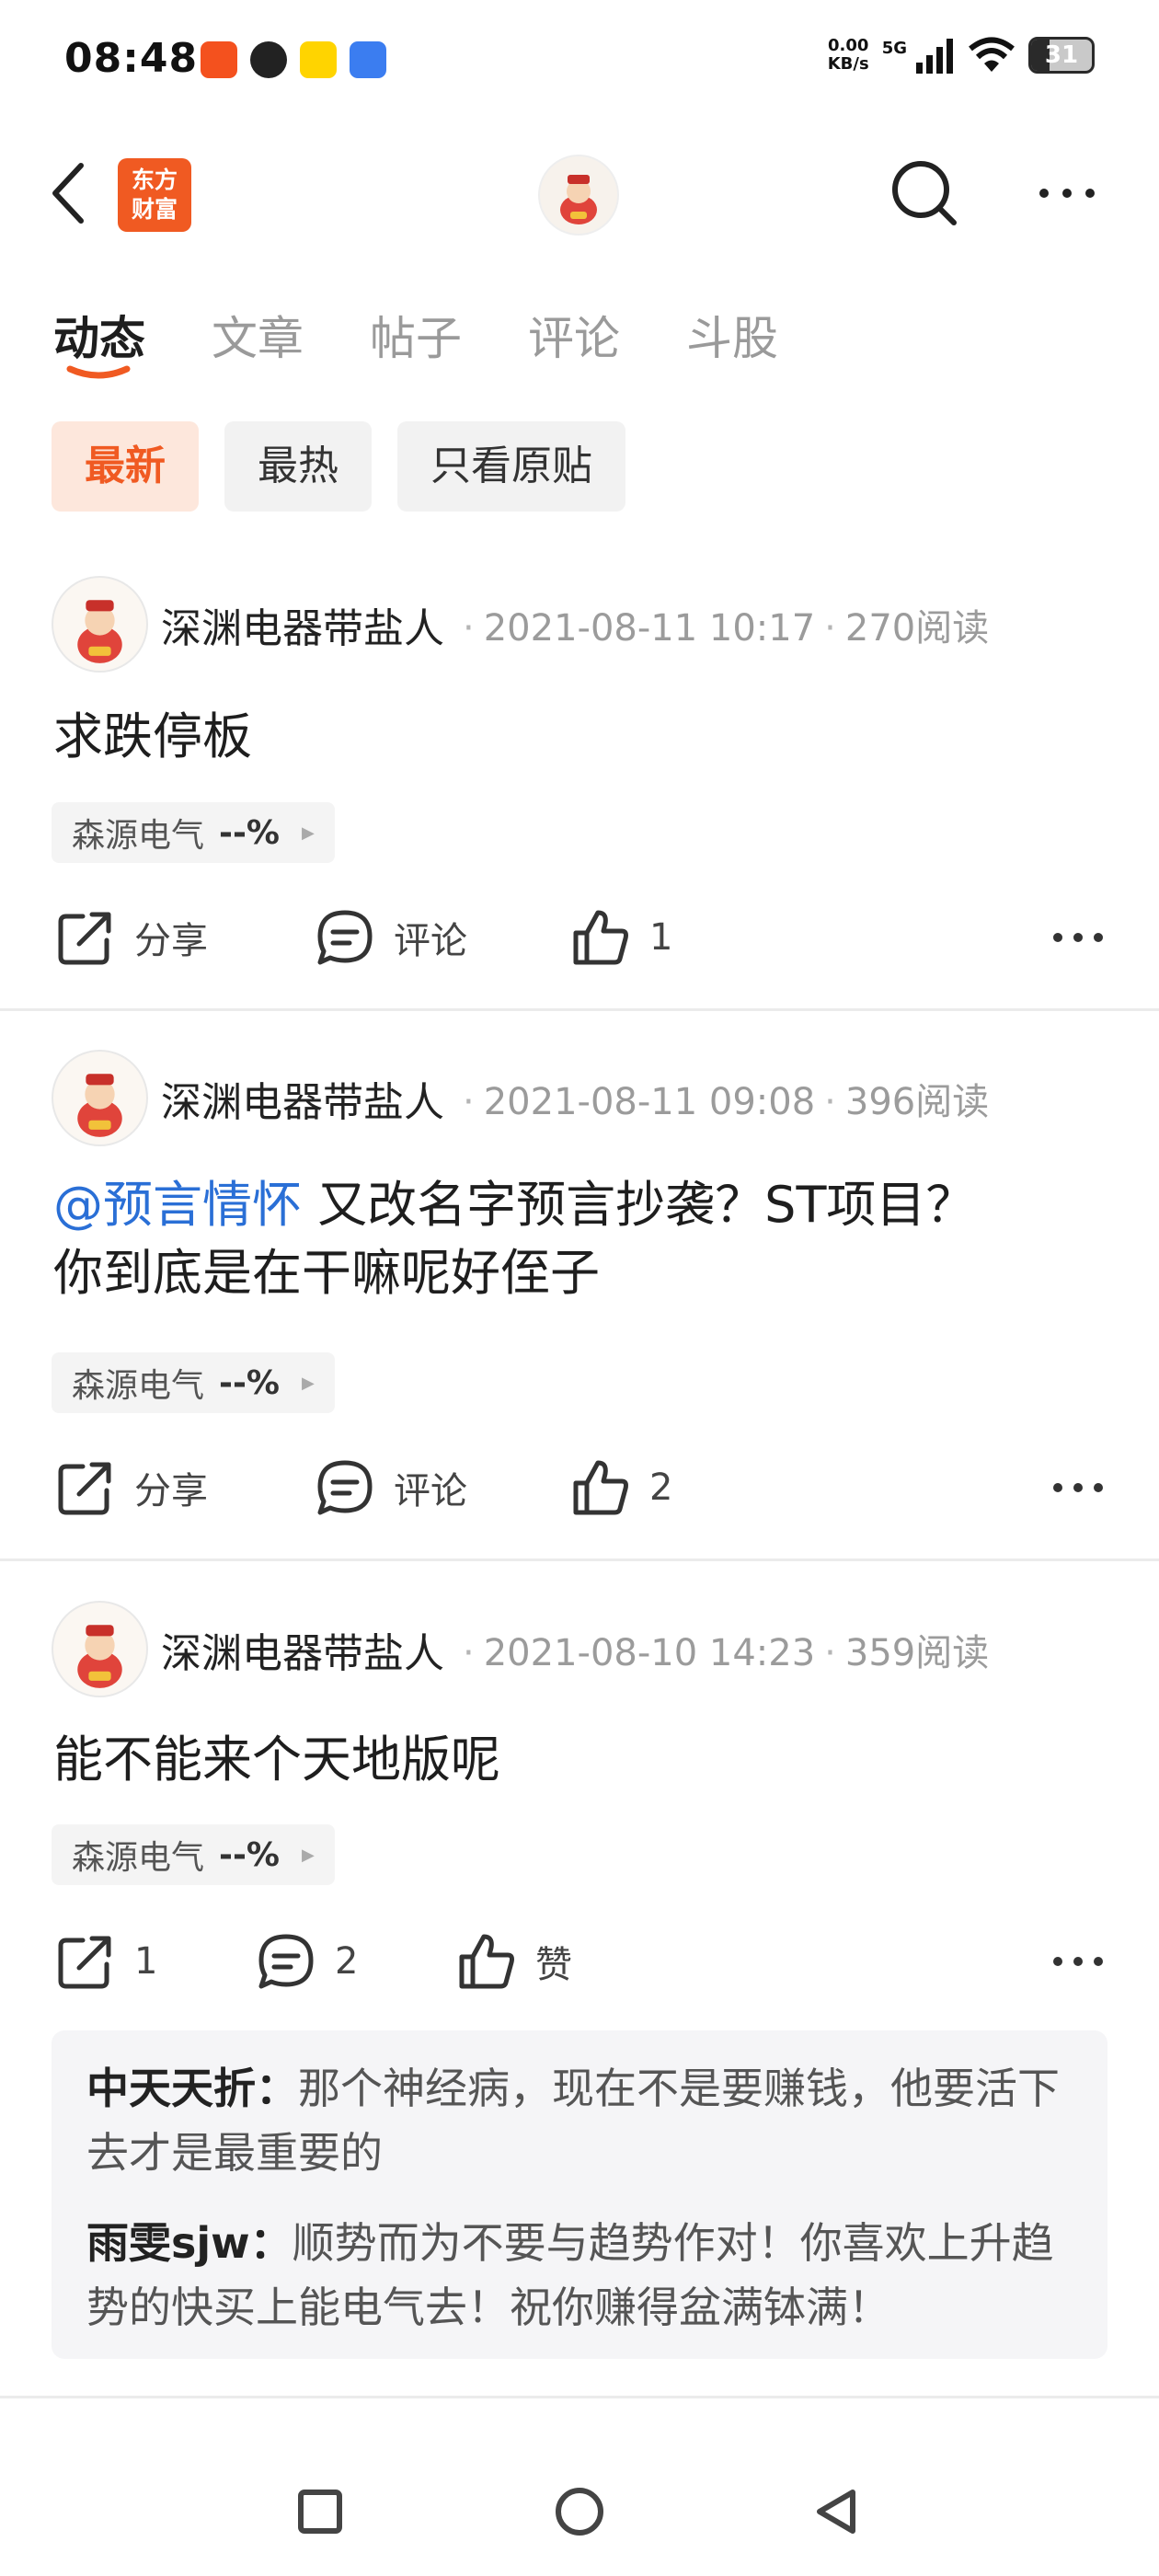 The height and width of the screenshot is (2576, 1159). Describe the element at coordinates (992, 54) in the screenshot. I see `wifi-icon` at that location.